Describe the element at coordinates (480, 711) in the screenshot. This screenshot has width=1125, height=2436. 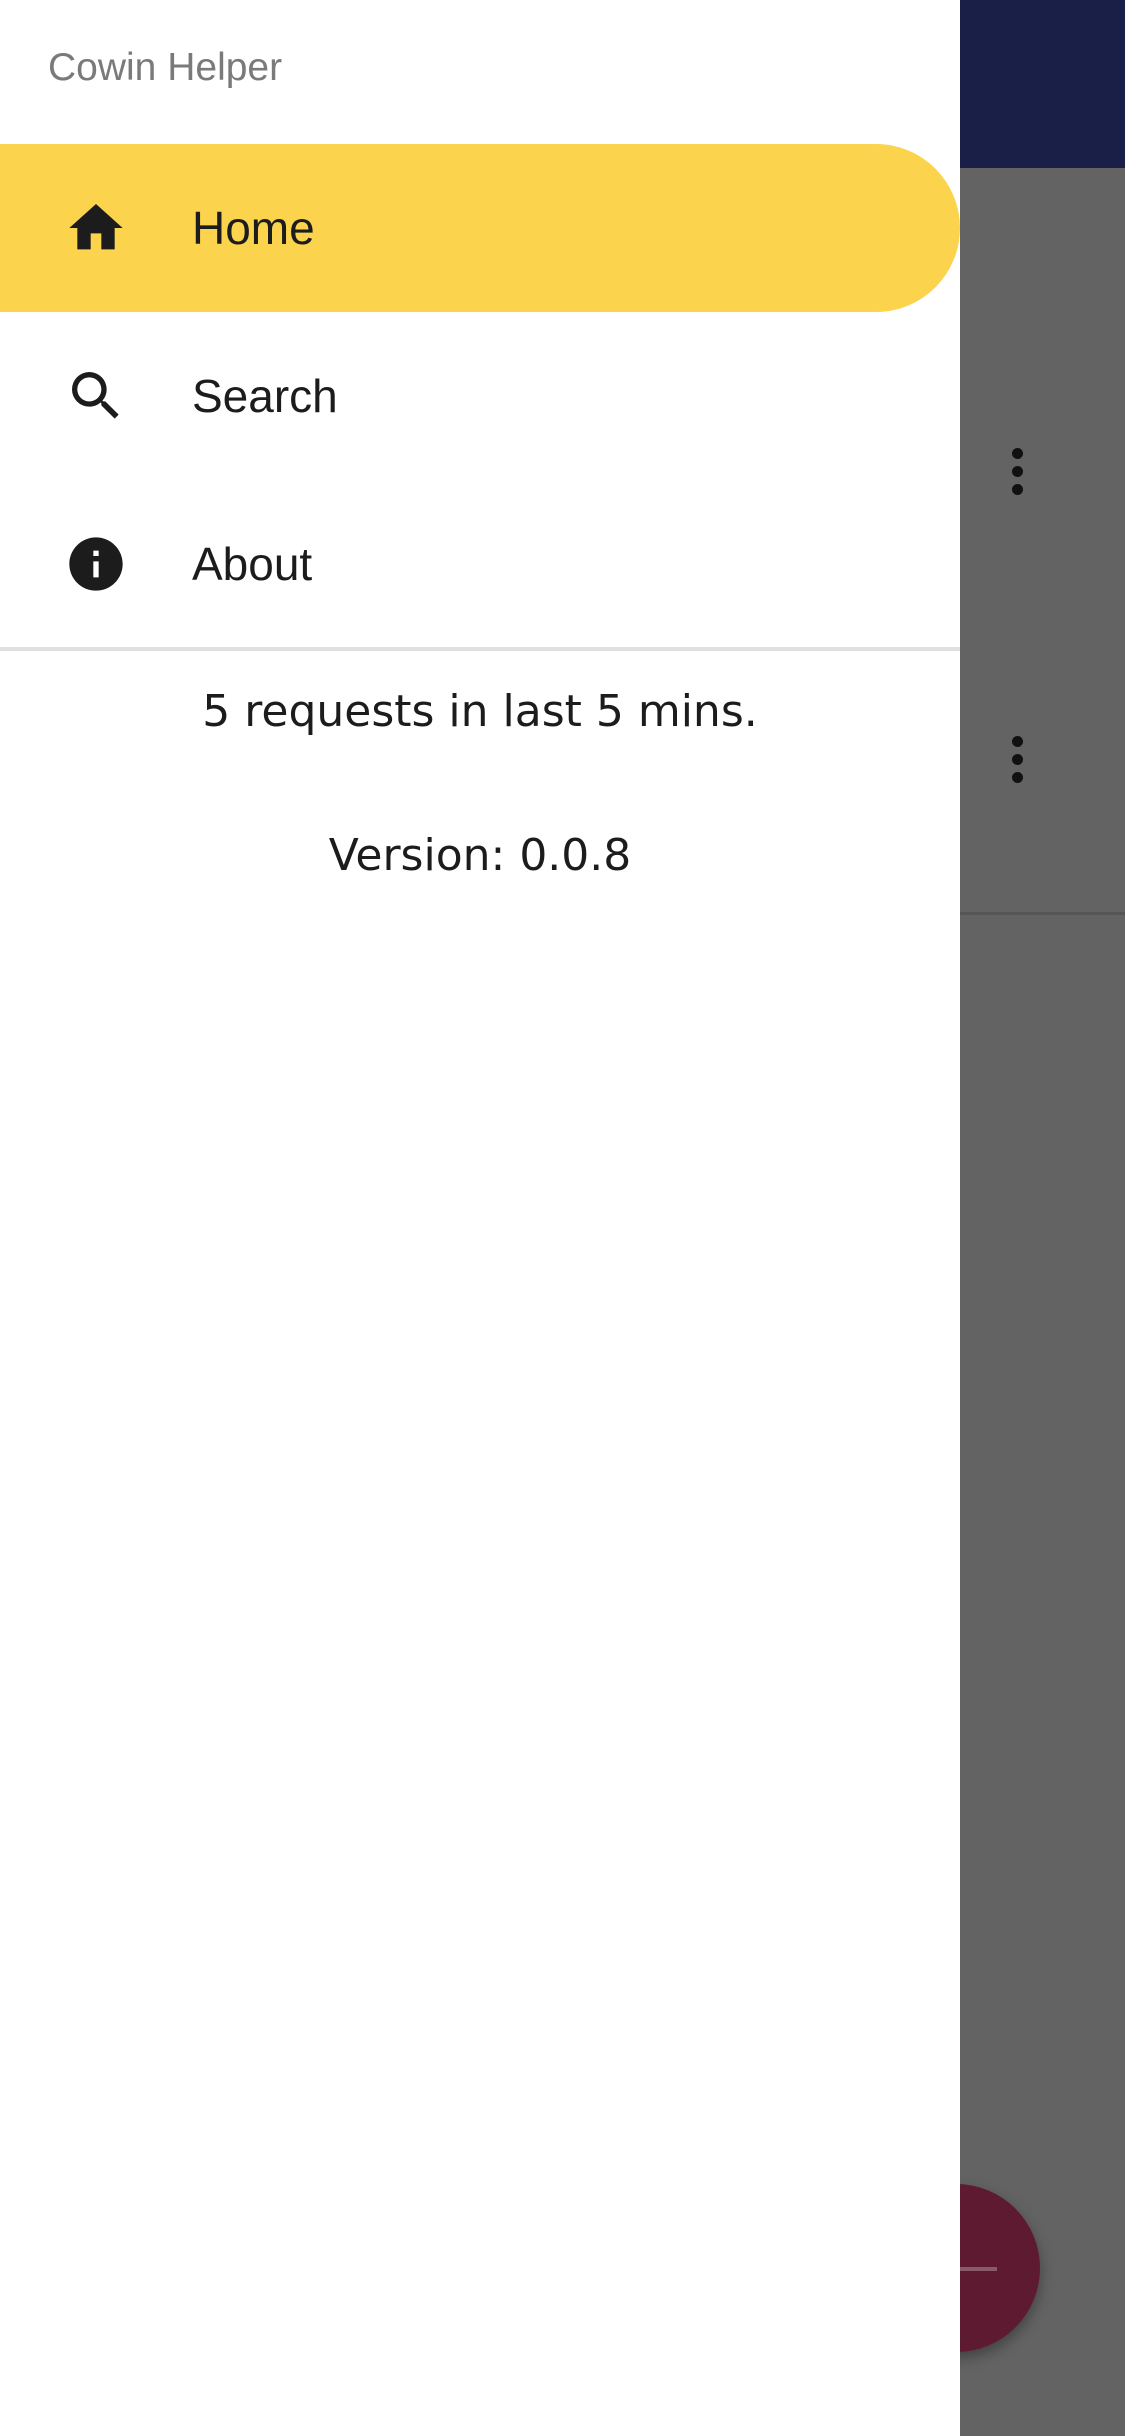
I see `request-stats: 5 requests in last 5 mins.` at that location.